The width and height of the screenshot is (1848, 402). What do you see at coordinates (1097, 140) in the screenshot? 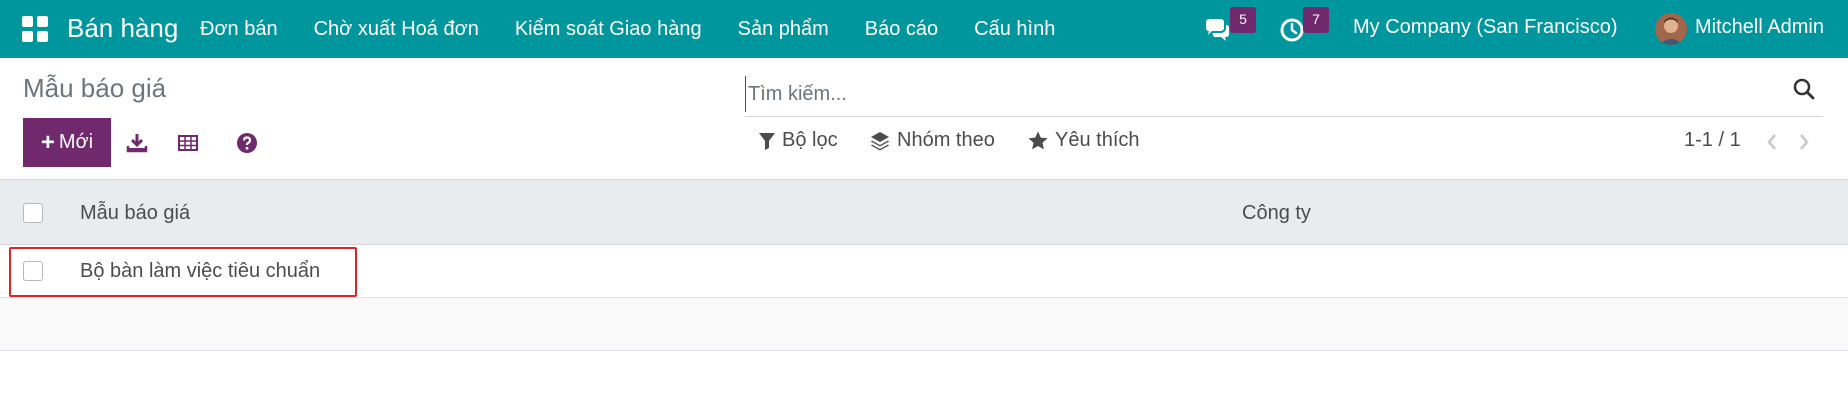
I see `favorites-label: Yêu thích` at bounding box center [1097, 140].